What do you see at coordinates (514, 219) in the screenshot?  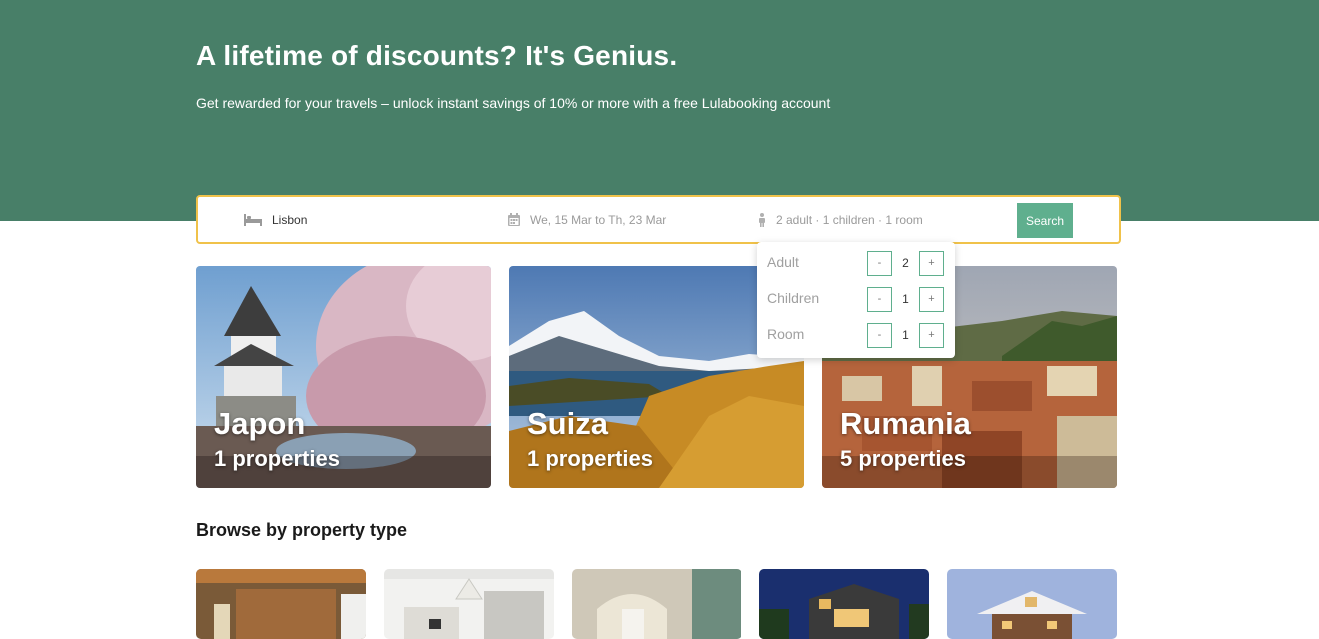 I see `calendar-icon` at bounding box center [514, 219].